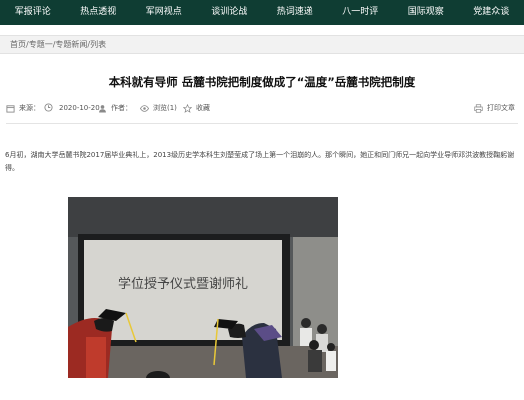 The image size is (524, 400). Describe the element at coordinates (491, 12) in the screenshot. I see `nav-item-party-building: 党建众谈` at that location.